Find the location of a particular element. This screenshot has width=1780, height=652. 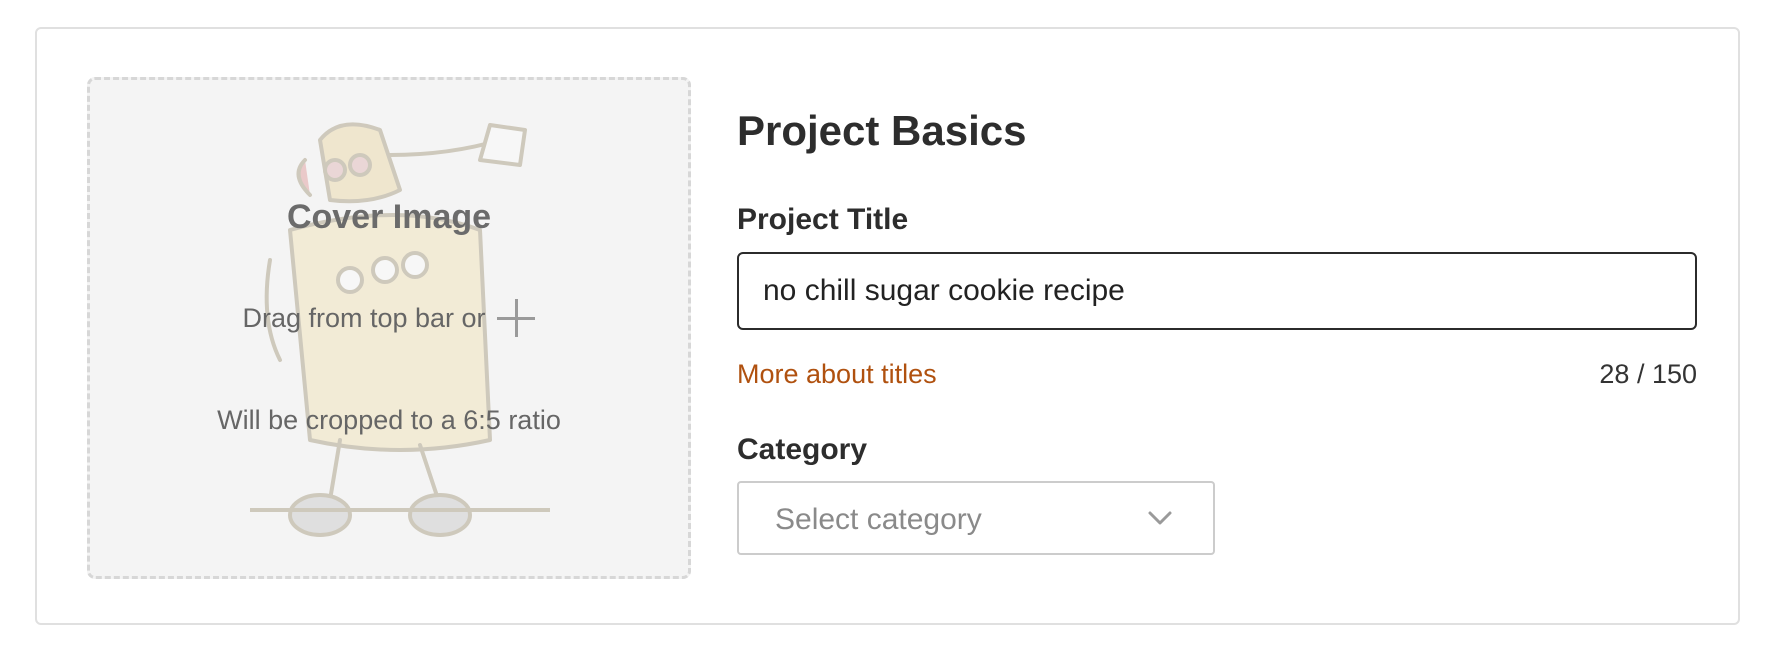

category-select-placeholder: Select category is located at coordinates (878, 519).